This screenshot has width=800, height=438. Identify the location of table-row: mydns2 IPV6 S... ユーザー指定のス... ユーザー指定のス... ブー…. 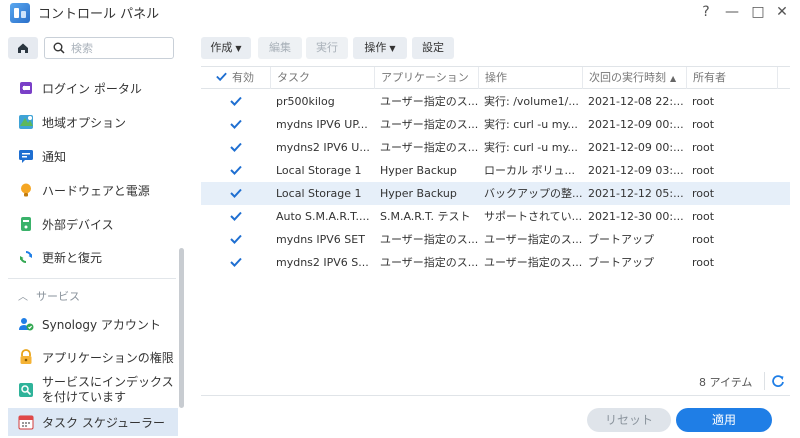
(495, 262).